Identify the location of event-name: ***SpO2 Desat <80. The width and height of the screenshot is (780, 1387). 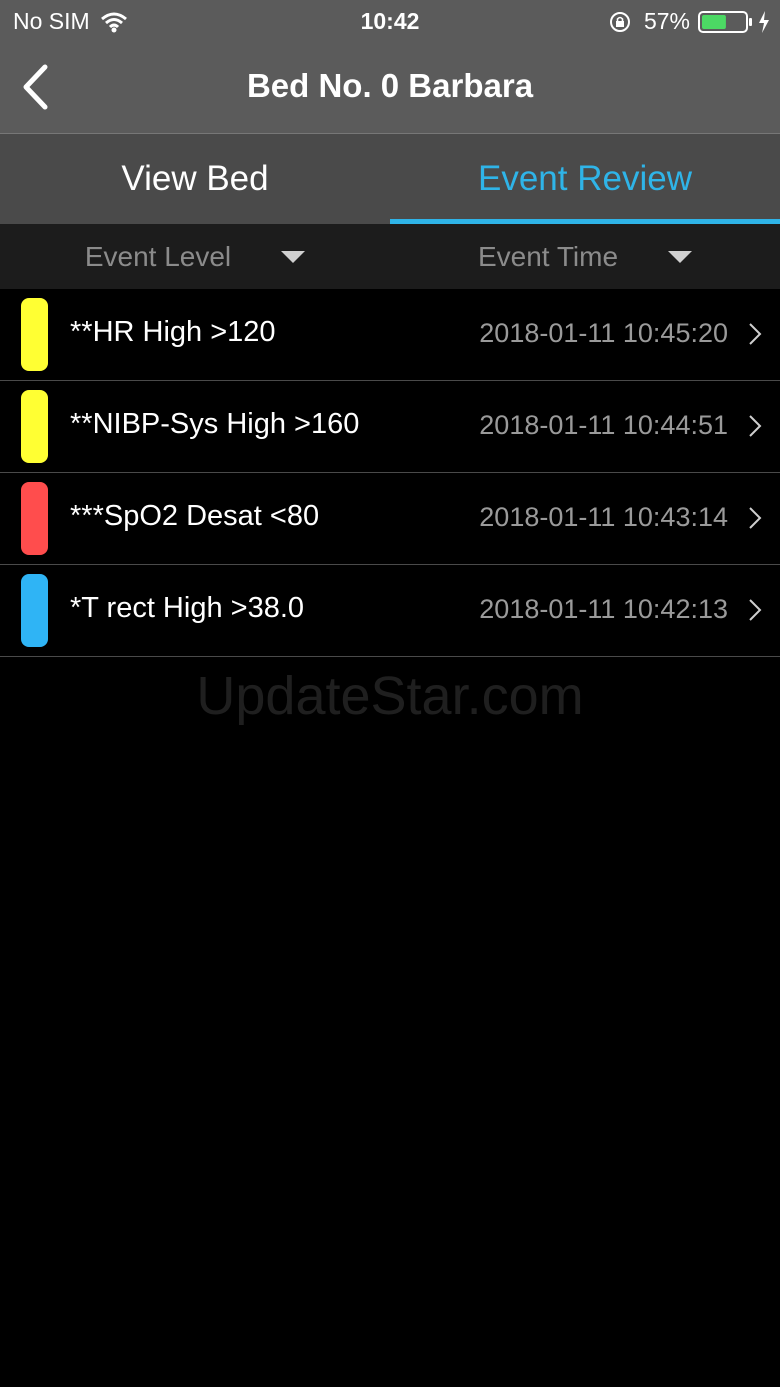
(195, 516).